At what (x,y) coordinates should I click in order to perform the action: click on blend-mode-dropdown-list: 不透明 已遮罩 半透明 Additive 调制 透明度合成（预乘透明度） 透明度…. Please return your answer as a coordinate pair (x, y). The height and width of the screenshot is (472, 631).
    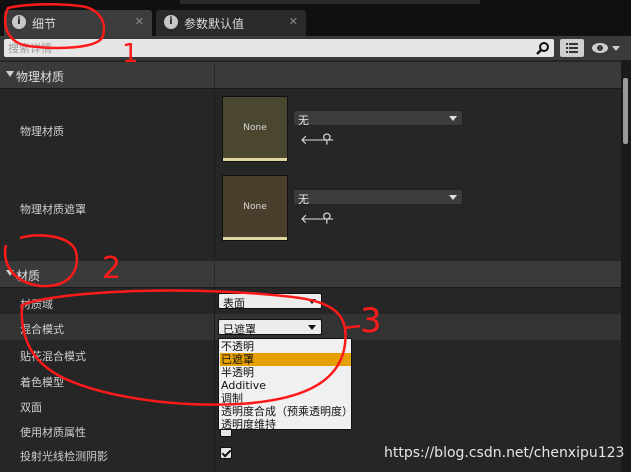
    Looking at the image, I should click on (285, 384).